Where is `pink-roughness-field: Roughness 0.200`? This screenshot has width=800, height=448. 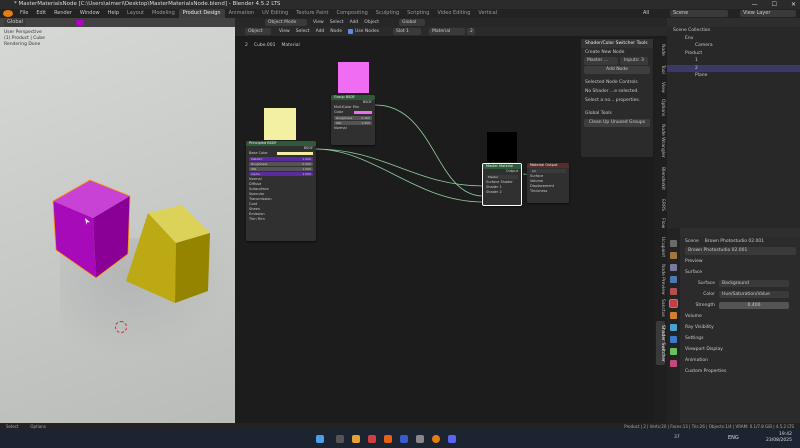 pink-roughness-field: Roughness 0.200 is located at coordinates (353, 118).